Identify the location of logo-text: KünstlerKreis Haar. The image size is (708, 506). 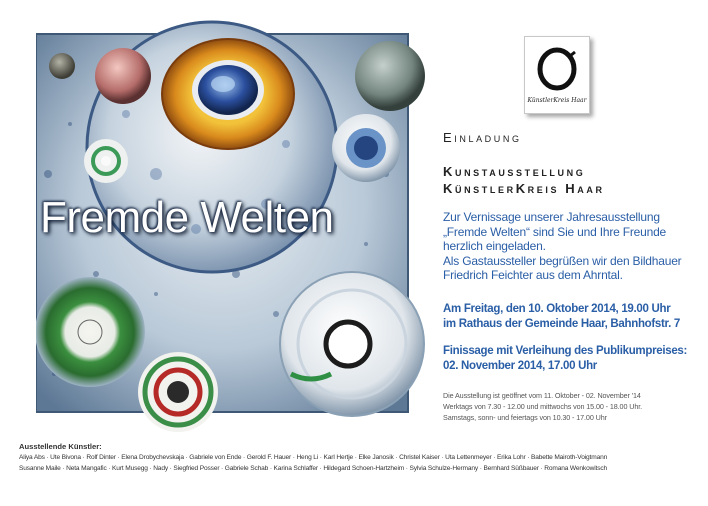
(557, 100).